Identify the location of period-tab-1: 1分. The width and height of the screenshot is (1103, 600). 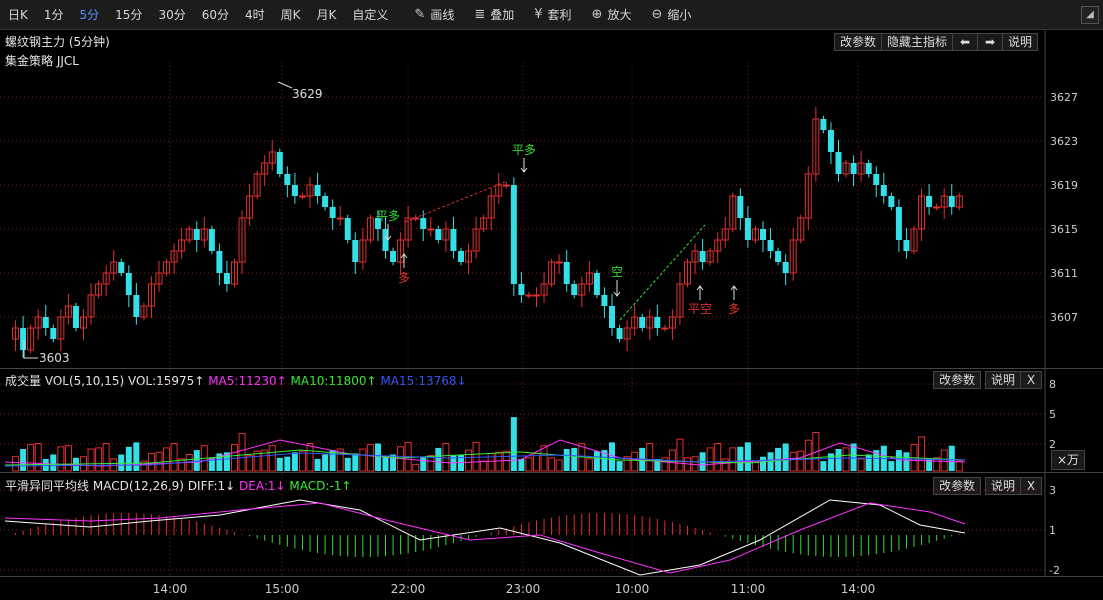
(54, 15).